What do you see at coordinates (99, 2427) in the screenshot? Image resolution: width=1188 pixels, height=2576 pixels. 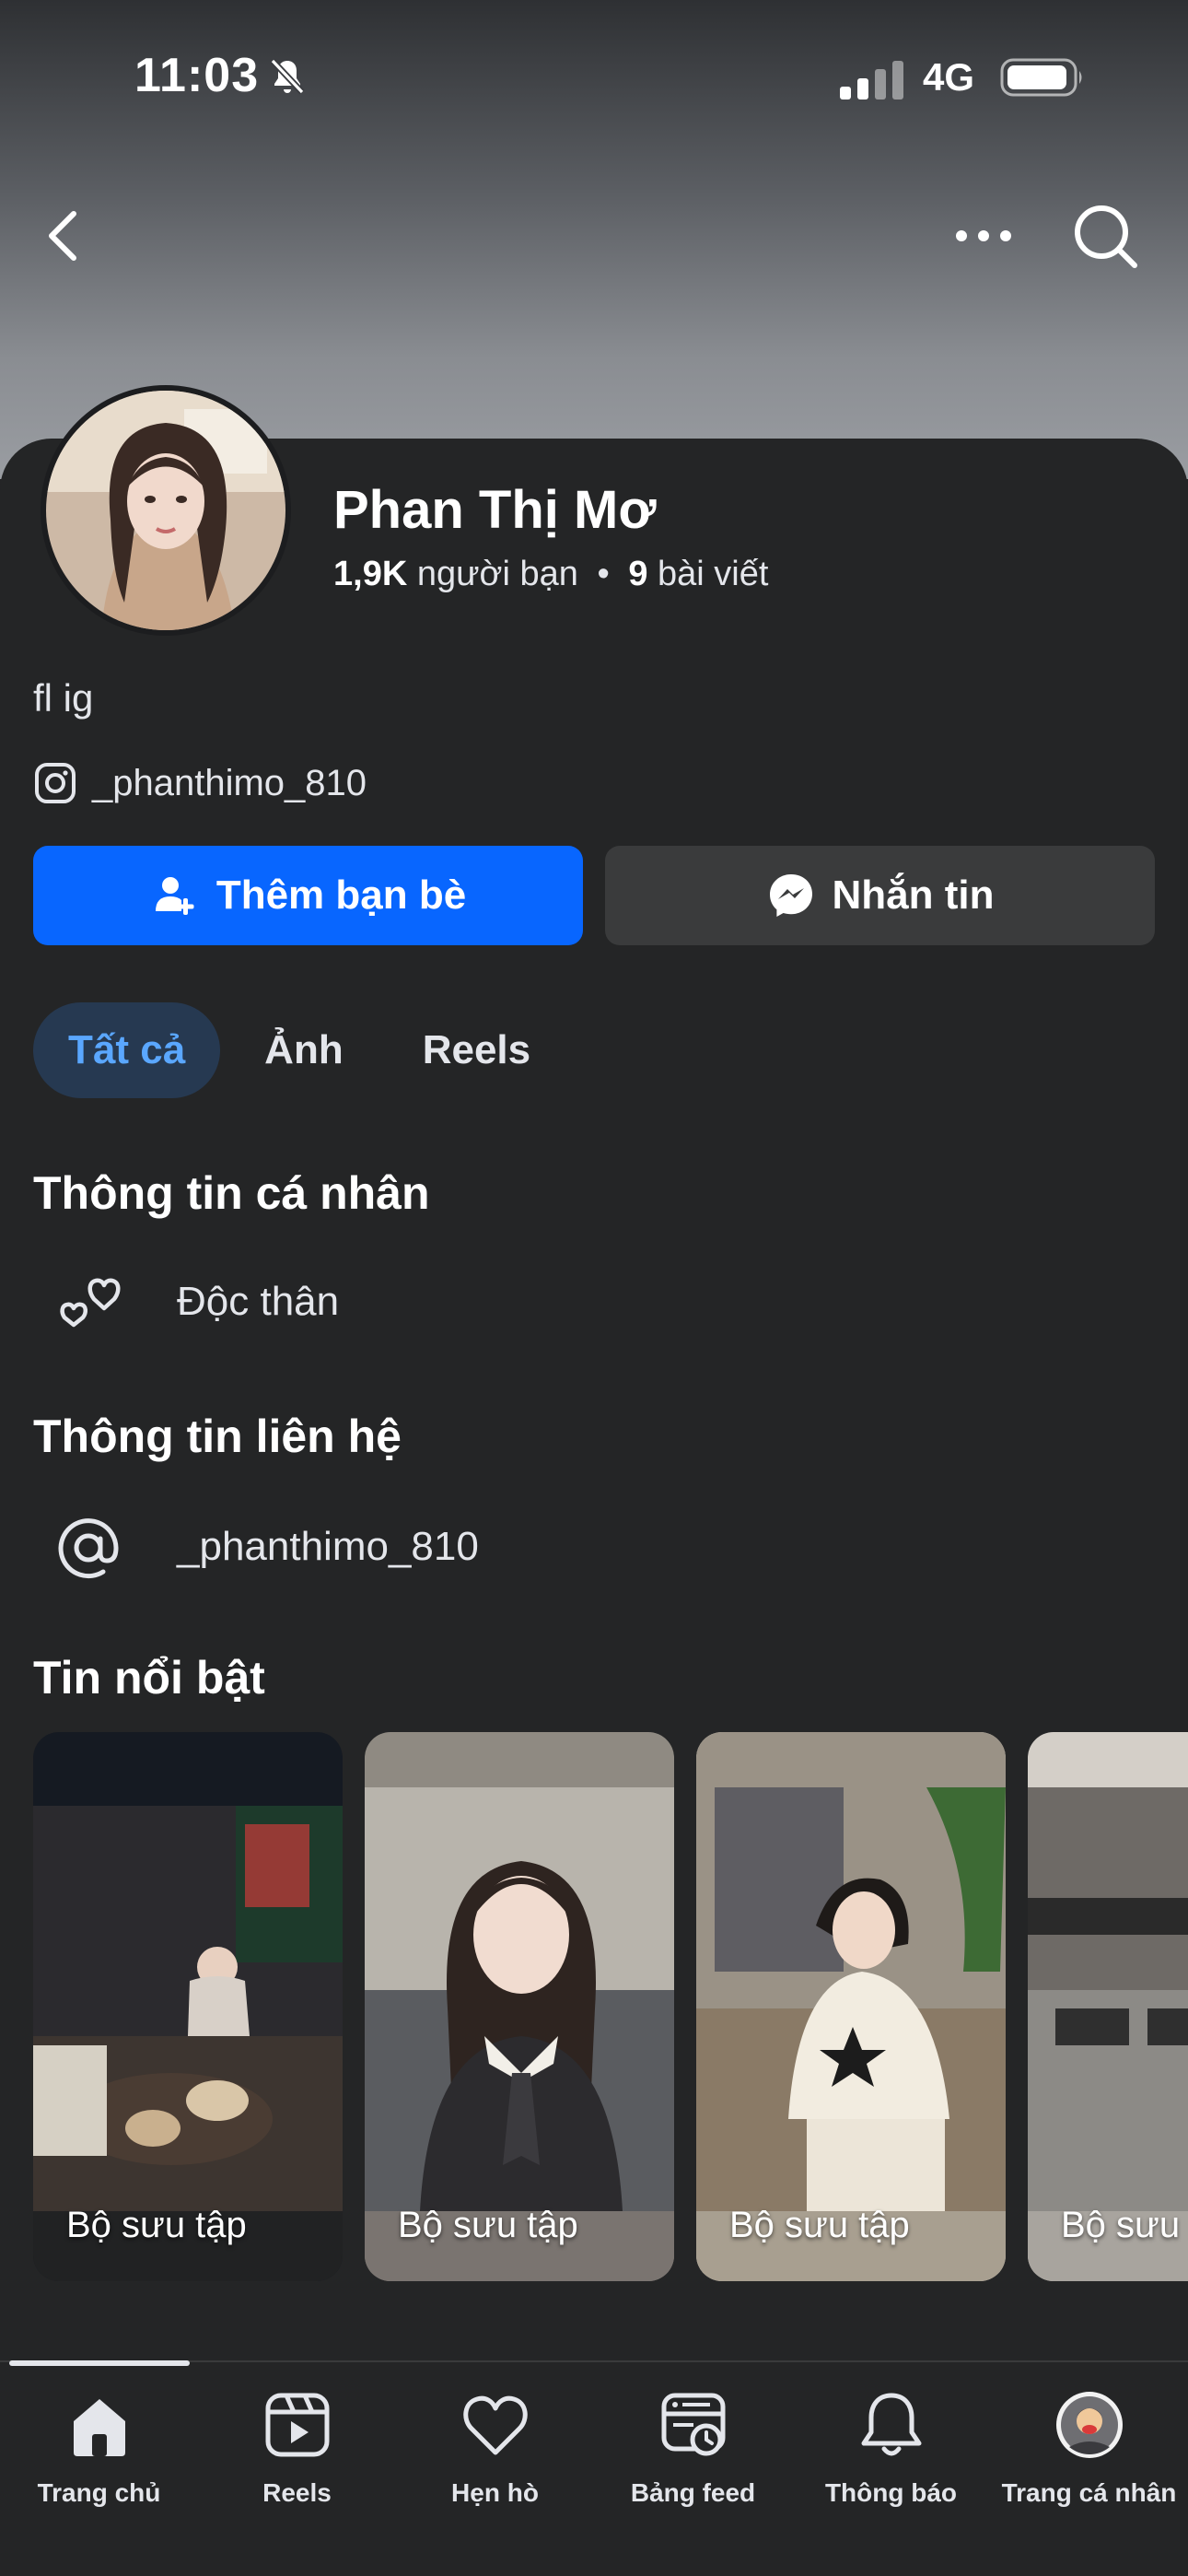 I see `home-icon` at bounding box center [99, 2427].